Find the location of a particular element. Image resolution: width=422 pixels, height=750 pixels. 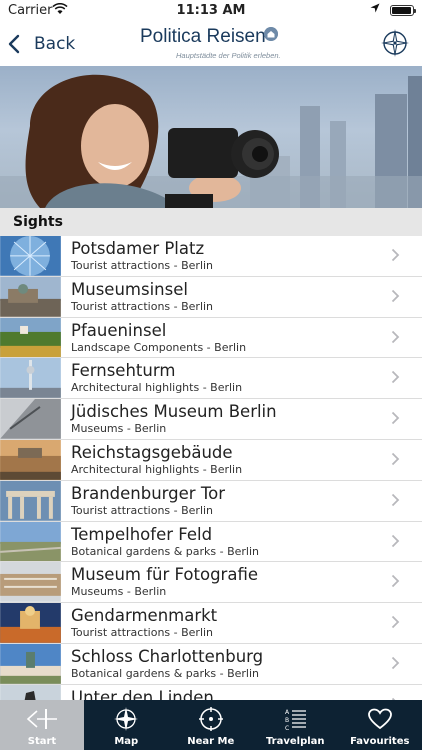

item-title: Jüdisches Museum Berlin is located at coordinates (174, 412).